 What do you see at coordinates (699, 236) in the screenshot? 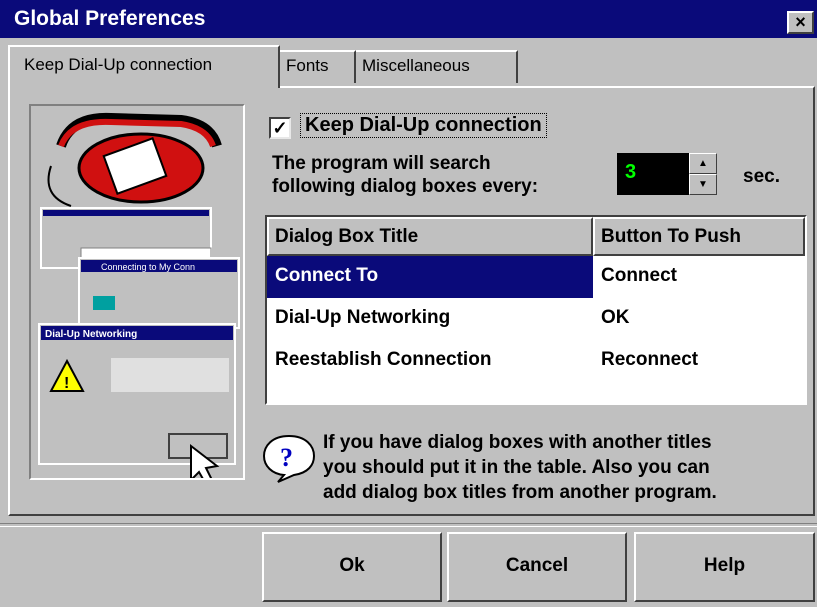
I see `header-button-to-push: Button To Push` at bounding box center [699, 236].